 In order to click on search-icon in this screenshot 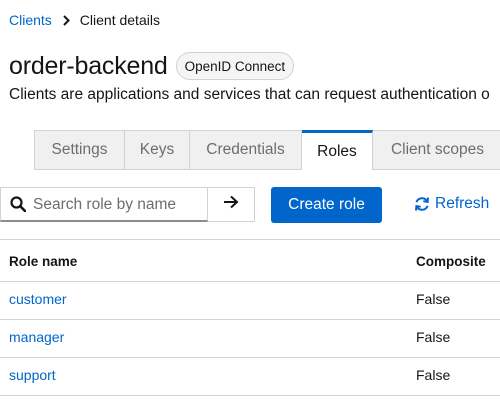, I will do `click(18, 206)`.